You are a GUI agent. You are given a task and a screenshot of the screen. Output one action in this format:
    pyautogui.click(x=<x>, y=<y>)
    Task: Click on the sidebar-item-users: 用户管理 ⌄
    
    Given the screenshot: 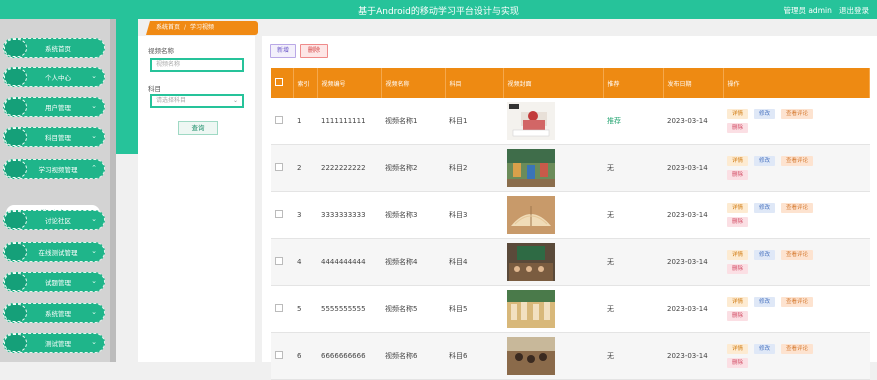 What is the action you would take?
    pyautogui.click(x=54, y=107)
    